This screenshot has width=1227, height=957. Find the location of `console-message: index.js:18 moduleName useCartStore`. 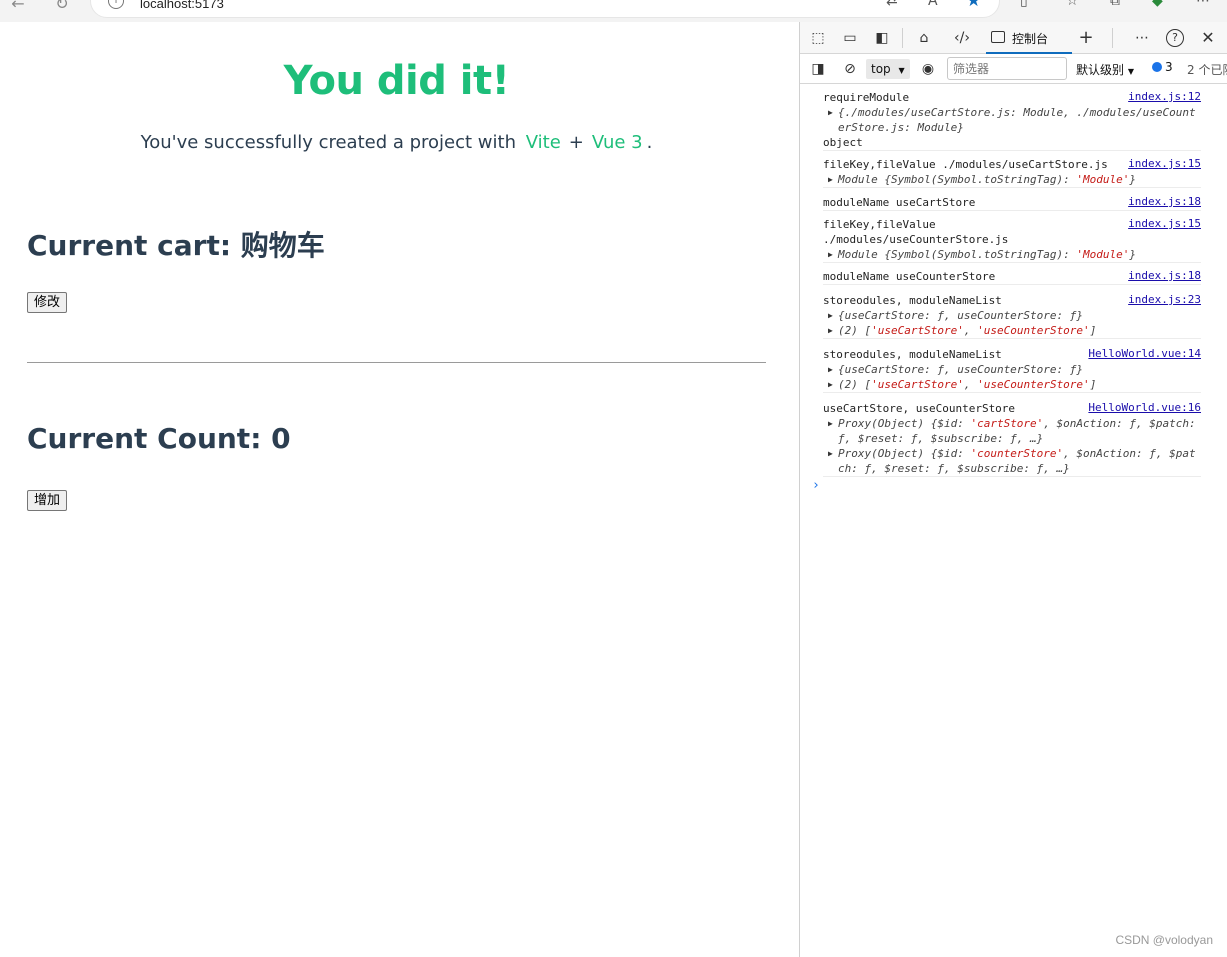

console-message: index.js:18 moduleName useCartStore is located at coordinates (1012, 203).